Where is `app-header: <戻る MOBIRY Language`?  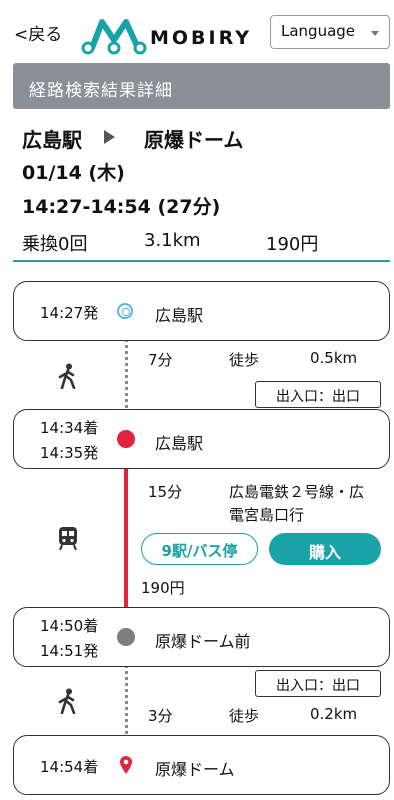 app-header: <戻る MOBIRY Language is located at coordinates (197, 31).